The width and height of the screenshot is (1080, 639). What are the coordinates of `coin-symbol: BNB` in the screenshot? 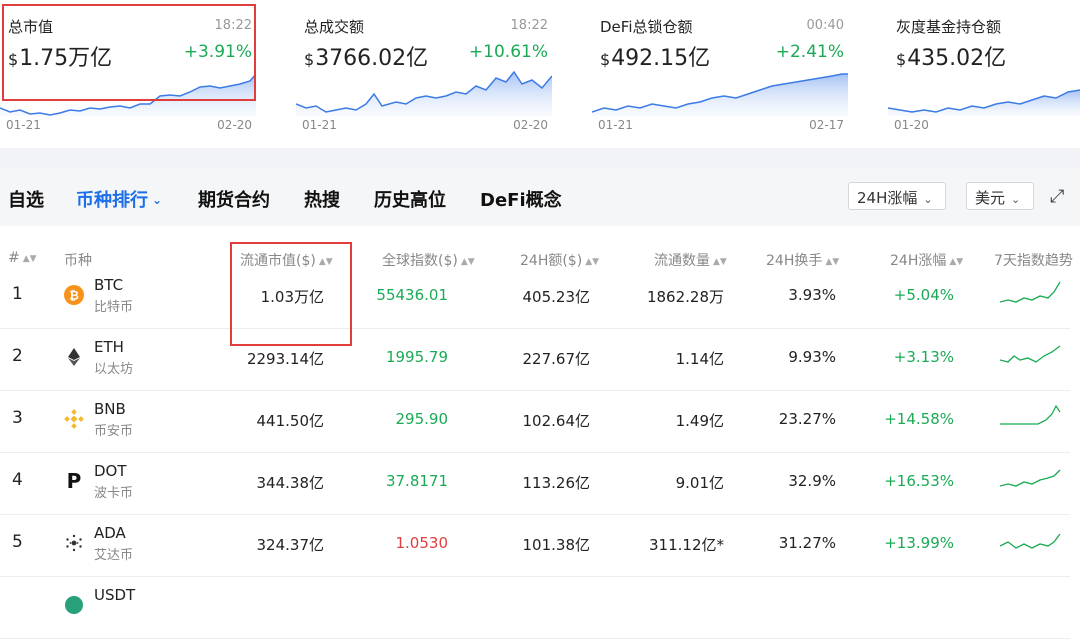 It's located at (110, 409).